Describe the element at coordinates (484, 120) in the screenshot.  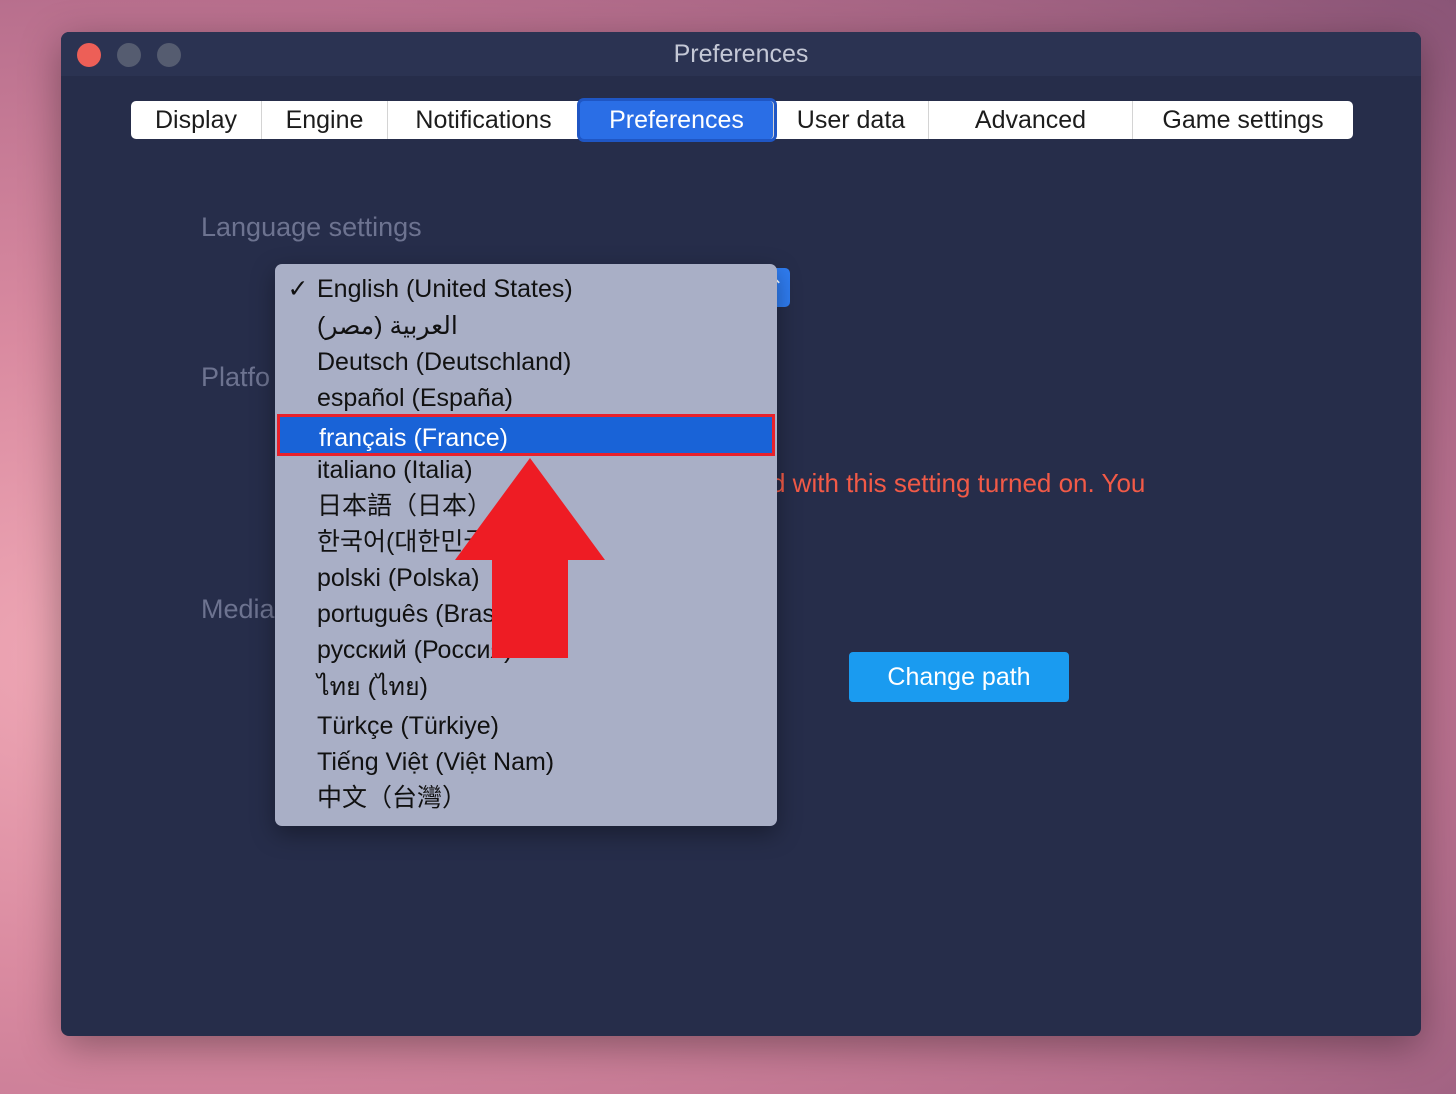
I see `tab-notifications: Notifications` at that location.